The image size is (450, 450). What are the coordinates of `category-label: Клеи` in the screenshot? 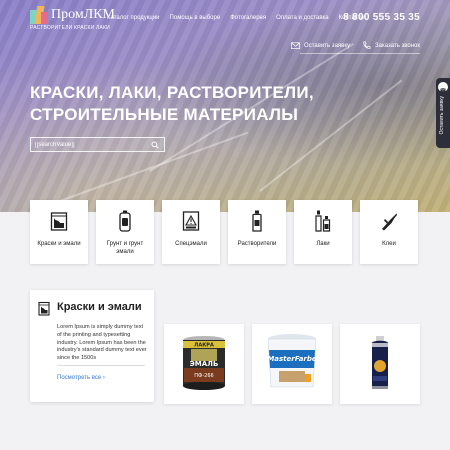 It's located at (389, 244).